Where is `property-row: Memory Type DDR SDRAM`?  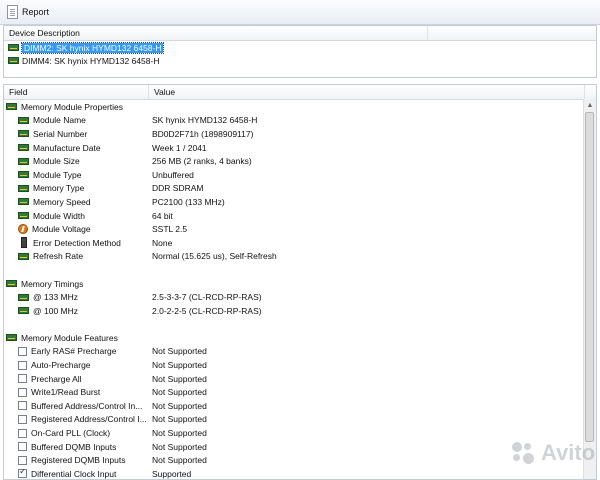
property-row: Memory Type DDR SDRAM is located at coordinates (300, 189).